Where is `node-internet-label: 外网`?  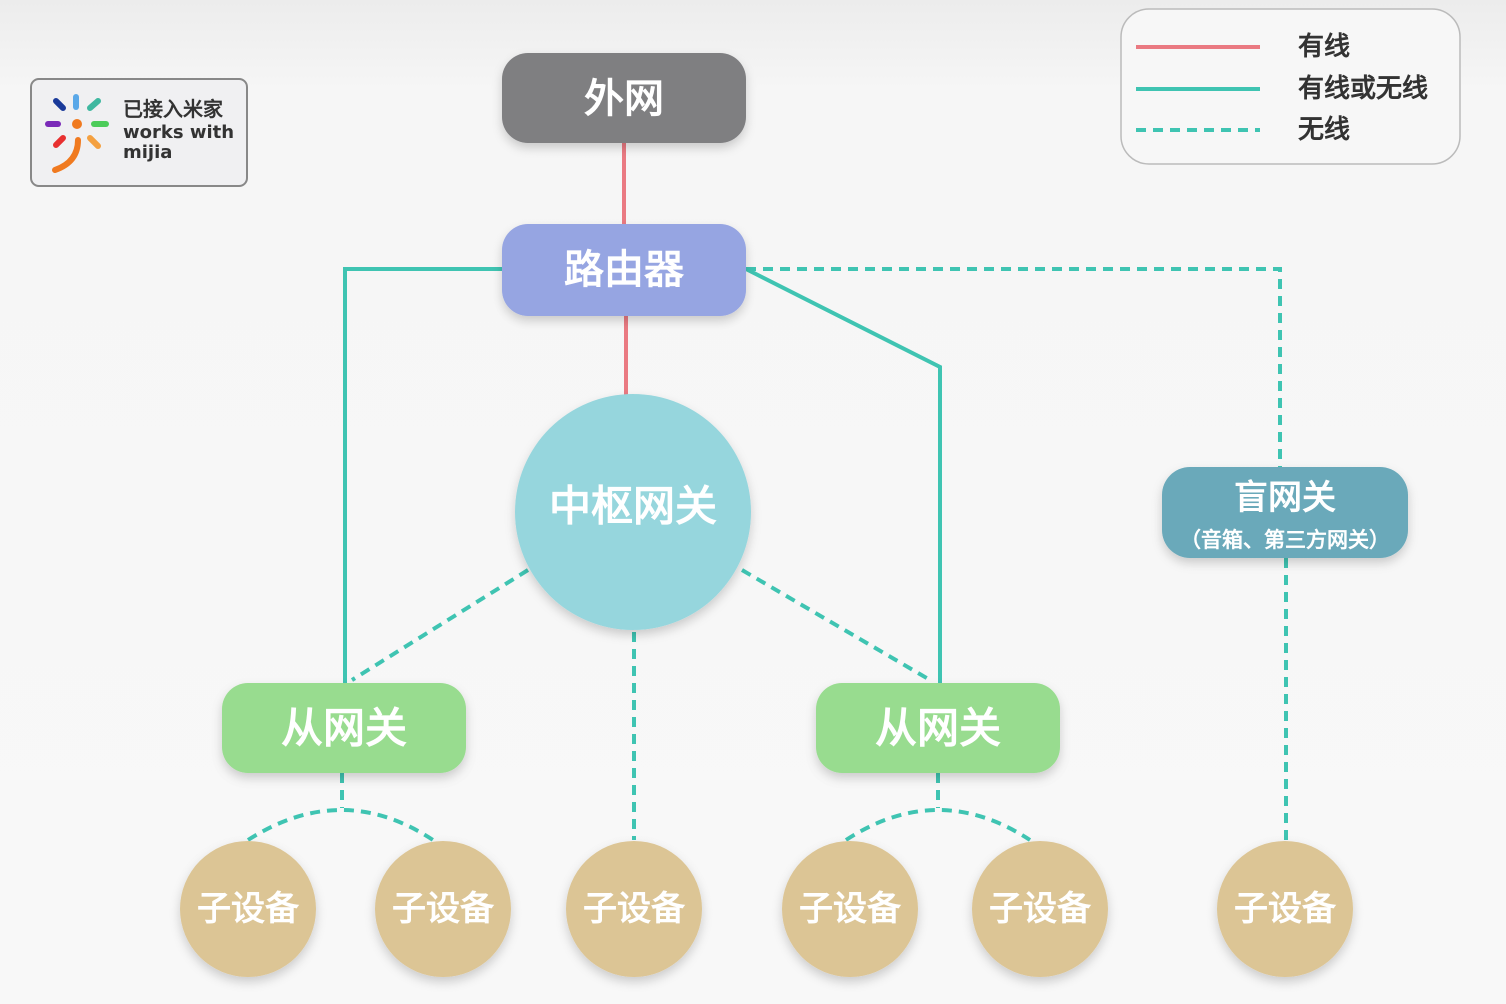
node-internet-label: 外网 is located at coordinates (624, 99).